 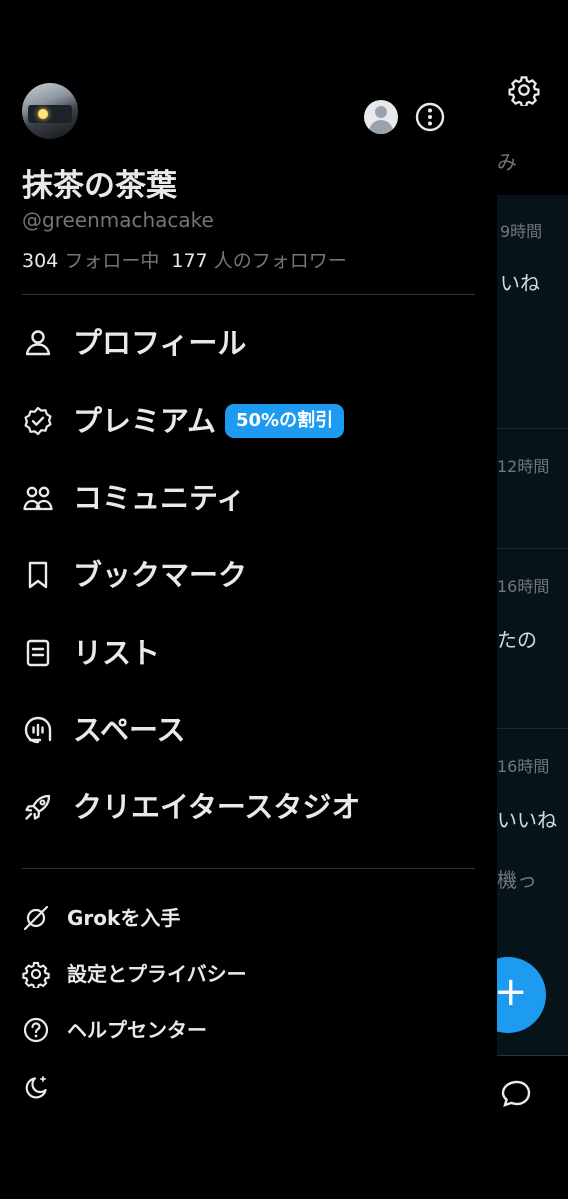 What do you see at coordinates (38, 575) in the screenshot?
I see `bookmark-icon` at bounding box center [38, 575].